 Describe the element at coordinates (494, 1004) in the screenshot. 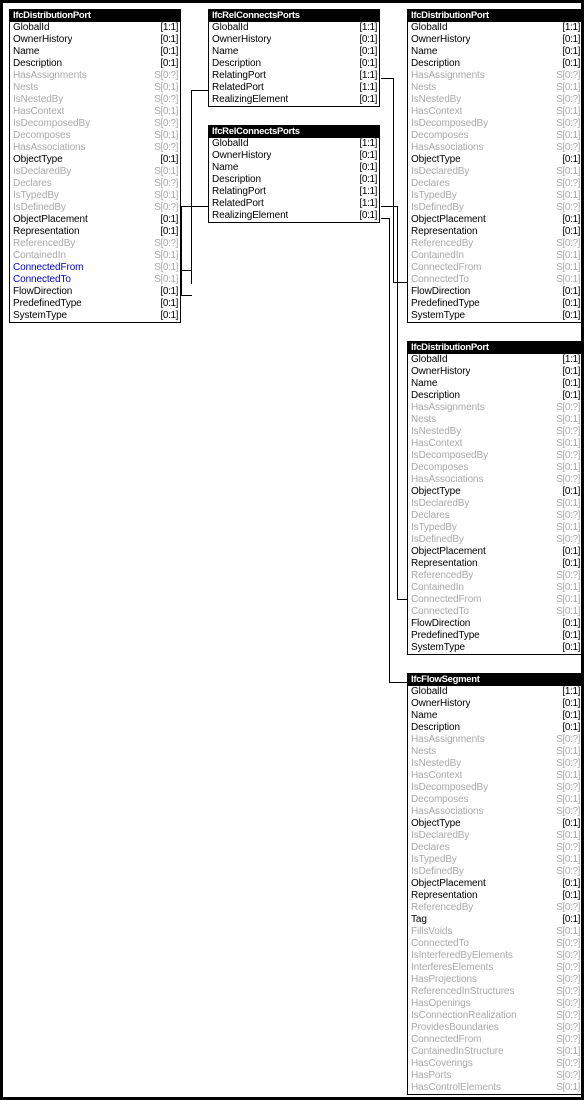

I see `attribute-row: HasOpenings S[0:?]` at that location.